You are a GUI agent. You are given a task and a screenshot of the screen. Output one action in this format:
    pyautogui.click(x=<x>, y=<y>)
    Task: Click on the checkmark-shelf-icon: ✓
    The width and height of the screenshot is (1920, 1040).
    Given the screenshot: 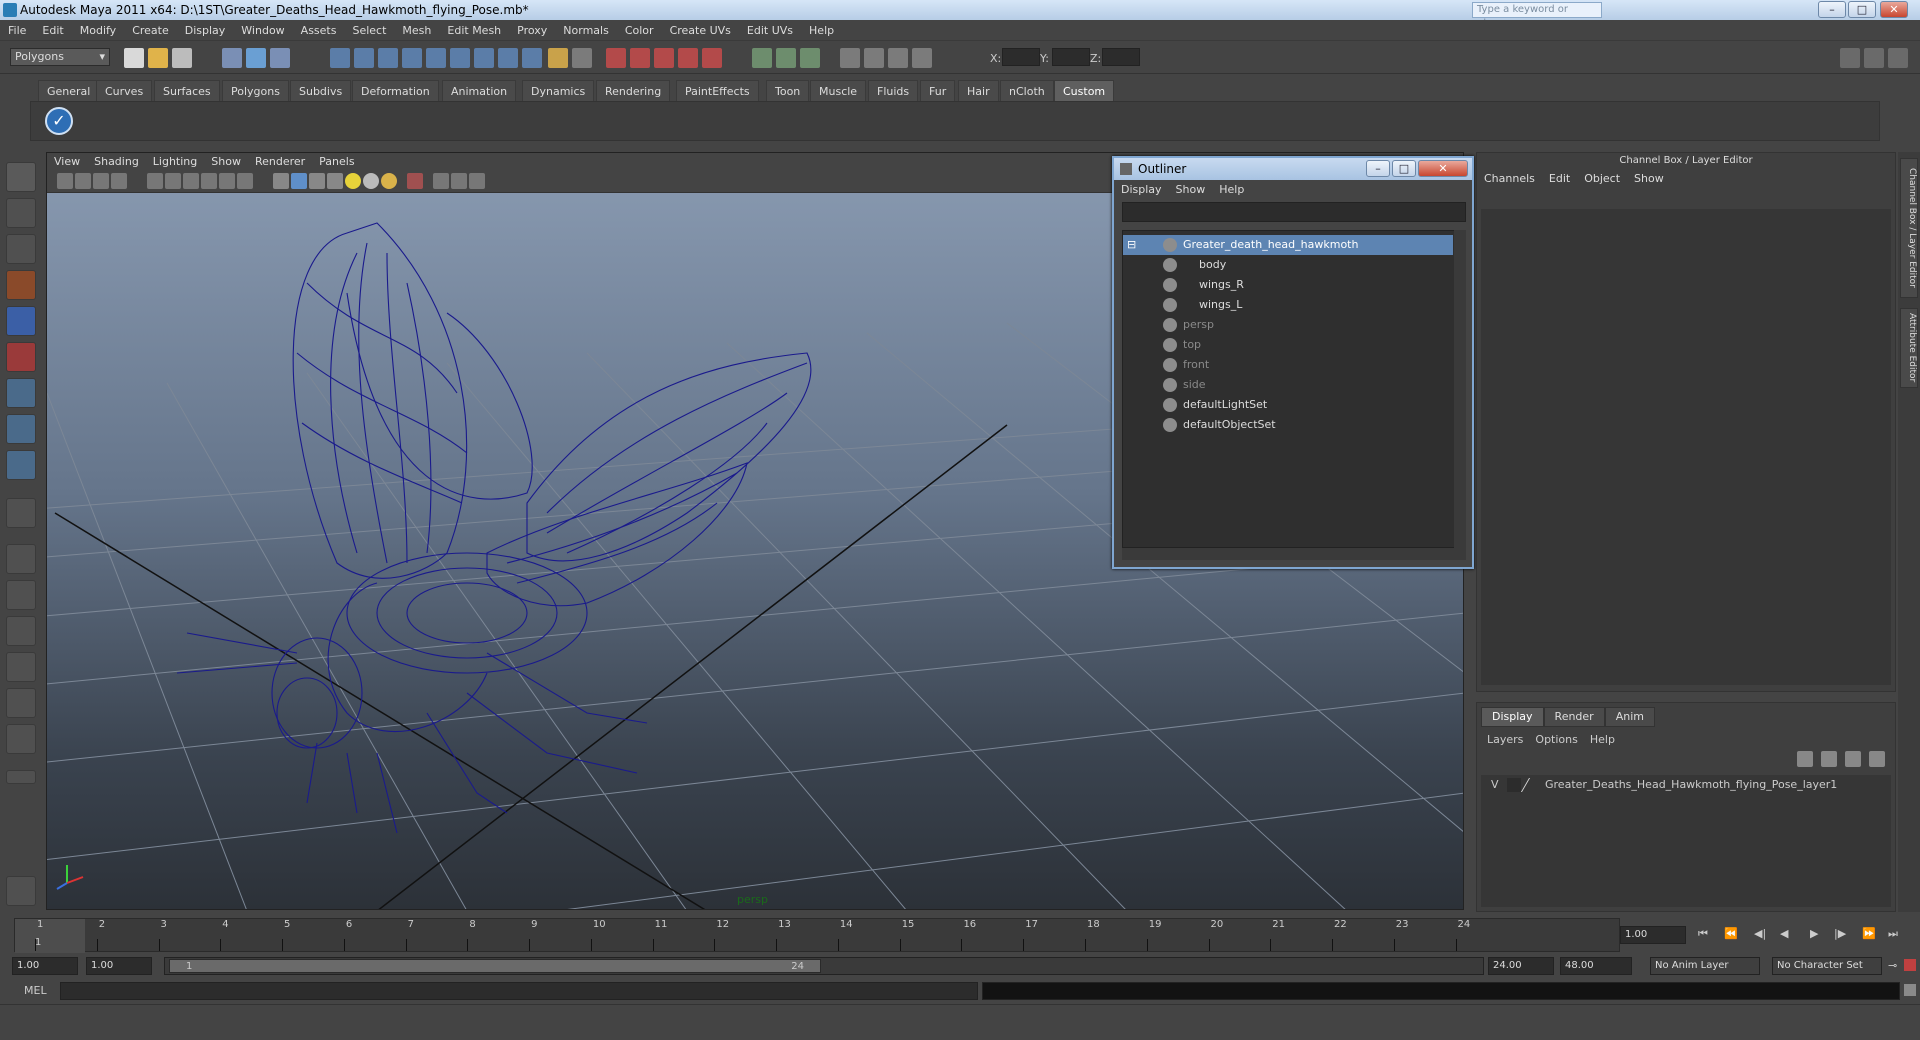 What is the action you would take?
    pyautogui.click(x=59, y=121)
    